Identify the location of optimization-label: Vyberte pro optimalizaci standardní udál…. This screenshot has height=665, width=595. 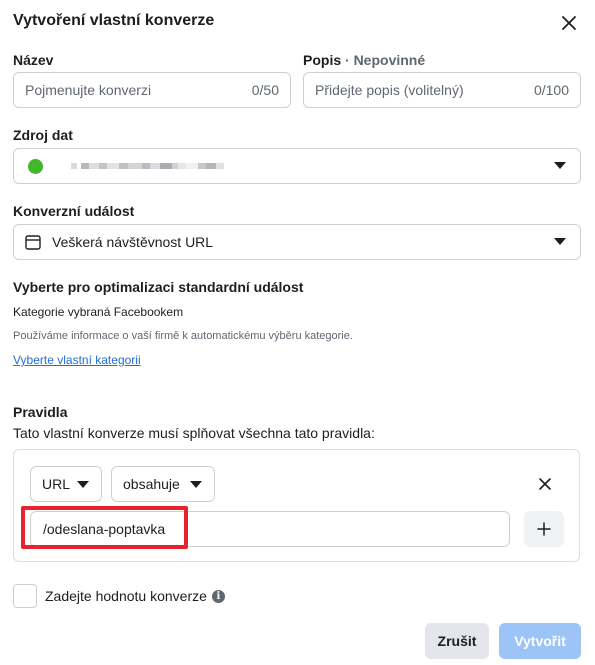
(158, 287).